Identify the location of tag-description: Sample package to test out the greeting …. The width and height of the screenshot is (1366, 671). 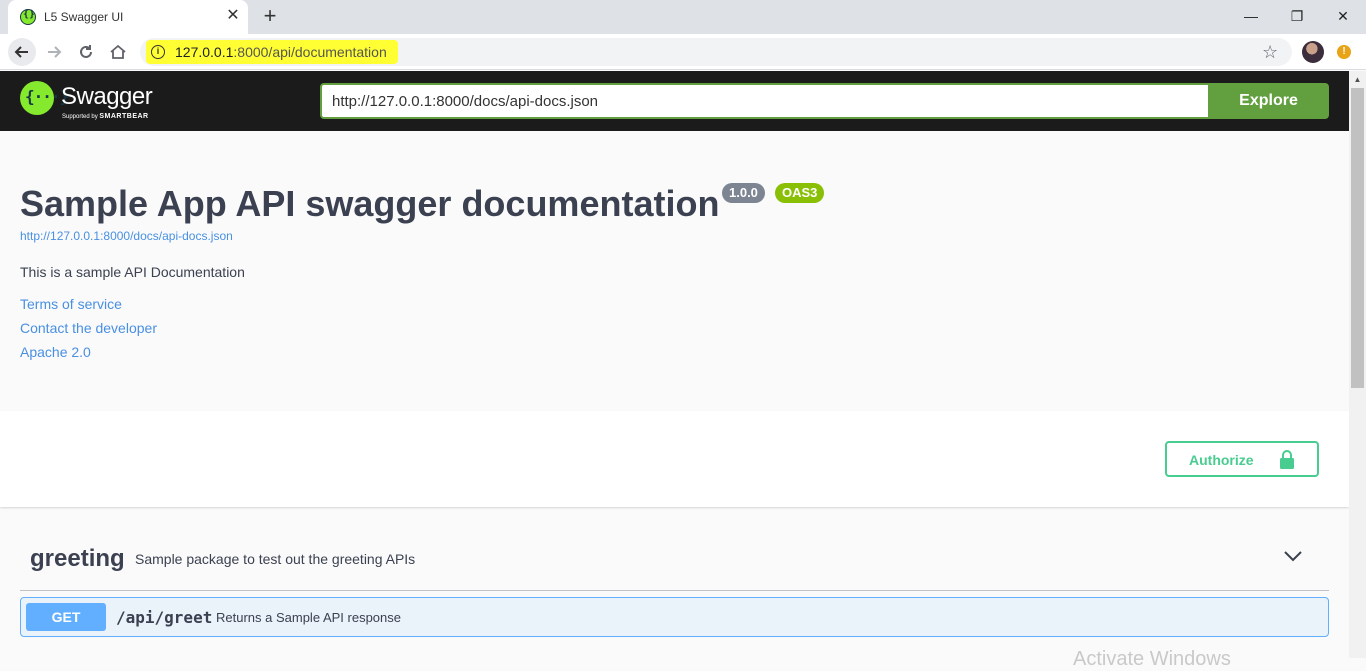
(275, 559).